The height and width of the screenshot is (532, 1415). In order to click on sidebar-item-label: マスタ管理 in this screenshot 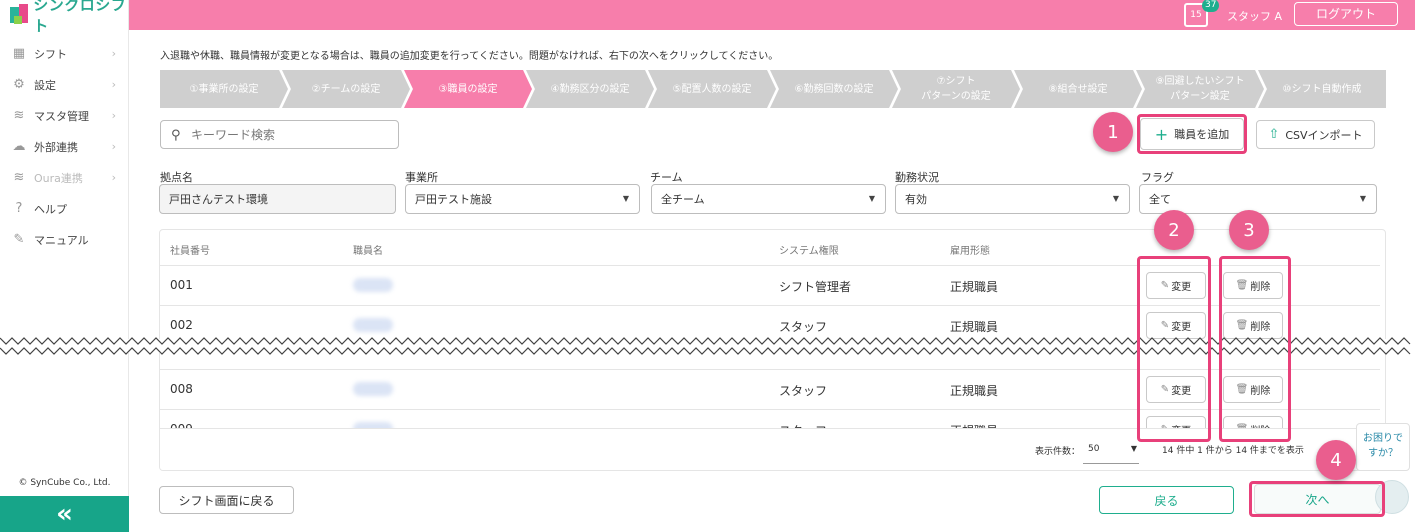, I will do `click(61, 116)`.